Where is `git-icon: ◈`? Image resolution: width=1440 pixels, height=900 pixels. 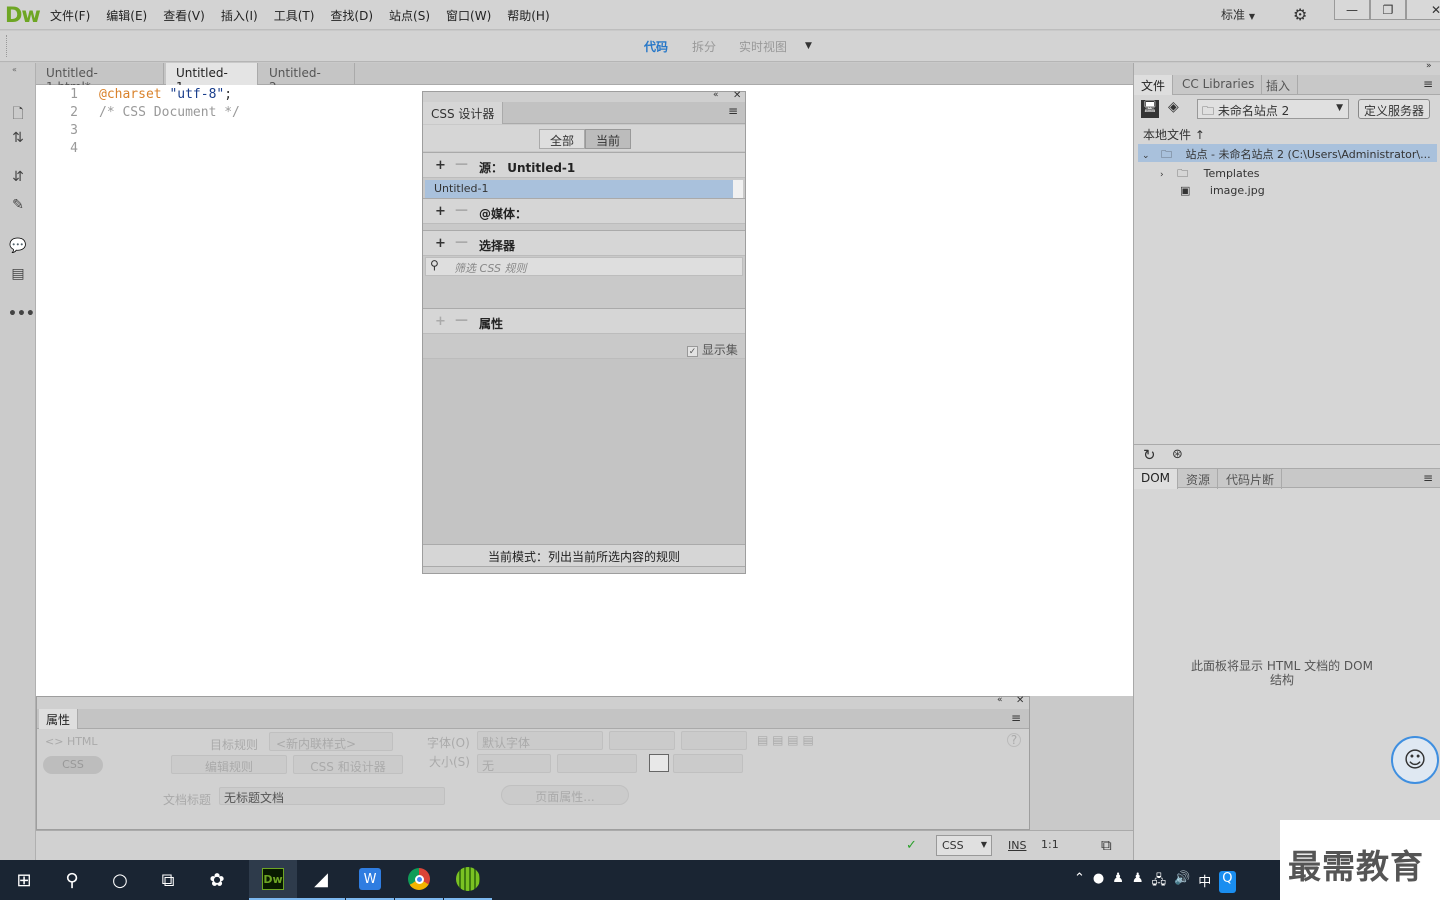 git-icon: ◈ is located at coordinates (1173, 107).